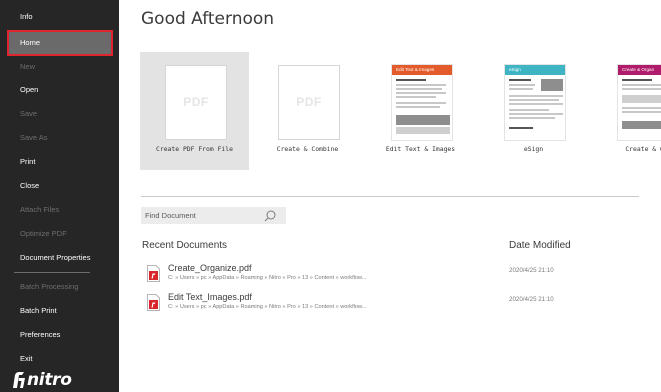  What do you see at coordinates (60, 67) in the screenshot?
I see `sidebar-item-new: New` at bounding box center [60, 67].